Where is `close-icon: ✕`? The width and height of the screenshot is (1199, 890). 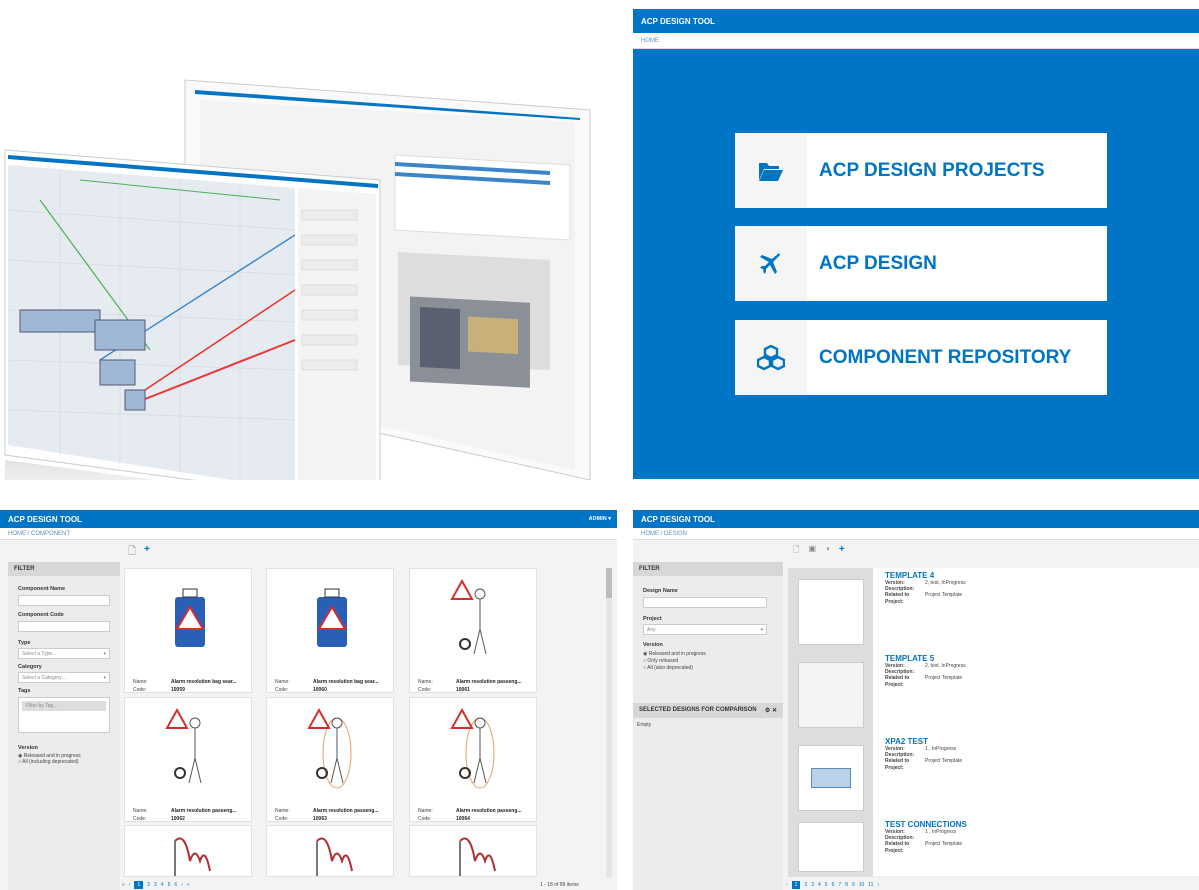
close-icon: ✕ is located at coordinates (774, 711).